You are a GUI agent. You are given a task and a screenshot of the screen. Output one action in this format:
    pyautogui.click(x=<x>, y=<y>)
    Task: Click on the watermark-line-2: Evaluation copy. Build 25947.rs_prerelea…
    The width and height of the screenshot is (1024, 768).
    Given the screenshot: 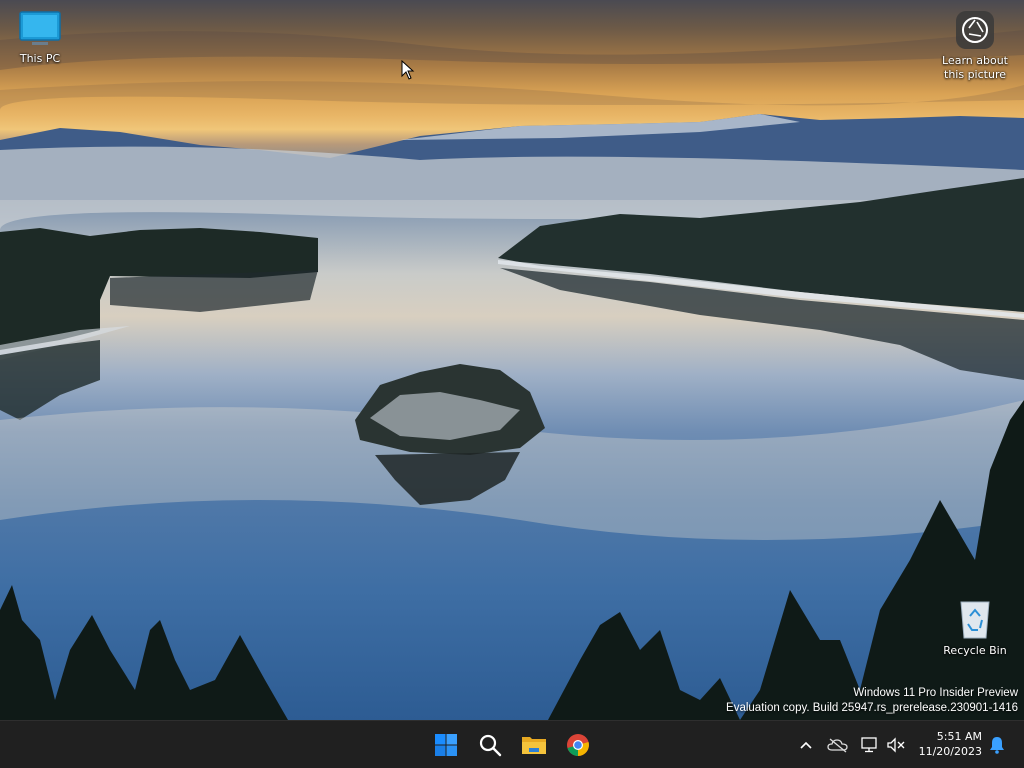 What is the action you would take?
    pyautogui.click(x=872, y=708)
    